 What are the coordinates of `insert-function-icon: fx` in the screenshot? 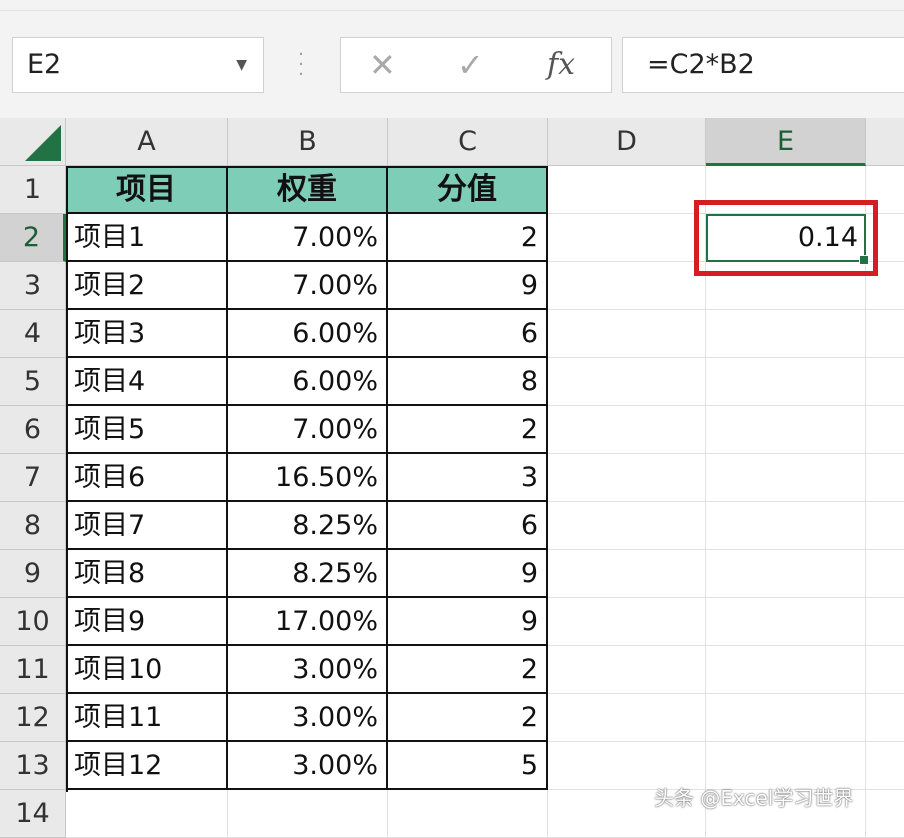 It's located at (561, 65).